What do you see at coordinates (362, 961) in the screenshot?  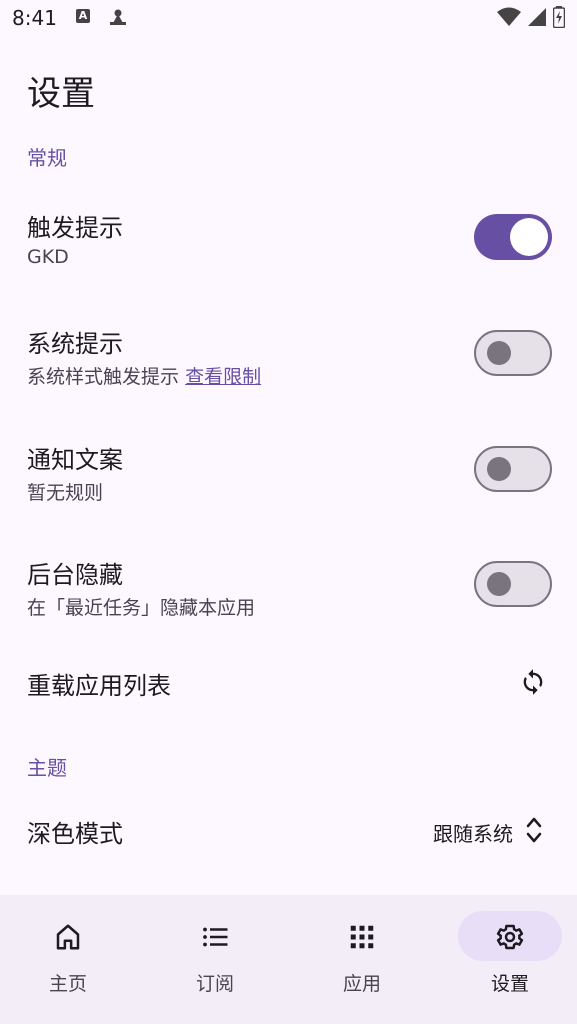 I see `nav-item-apps: 应用` at bounding box center [362, 961].